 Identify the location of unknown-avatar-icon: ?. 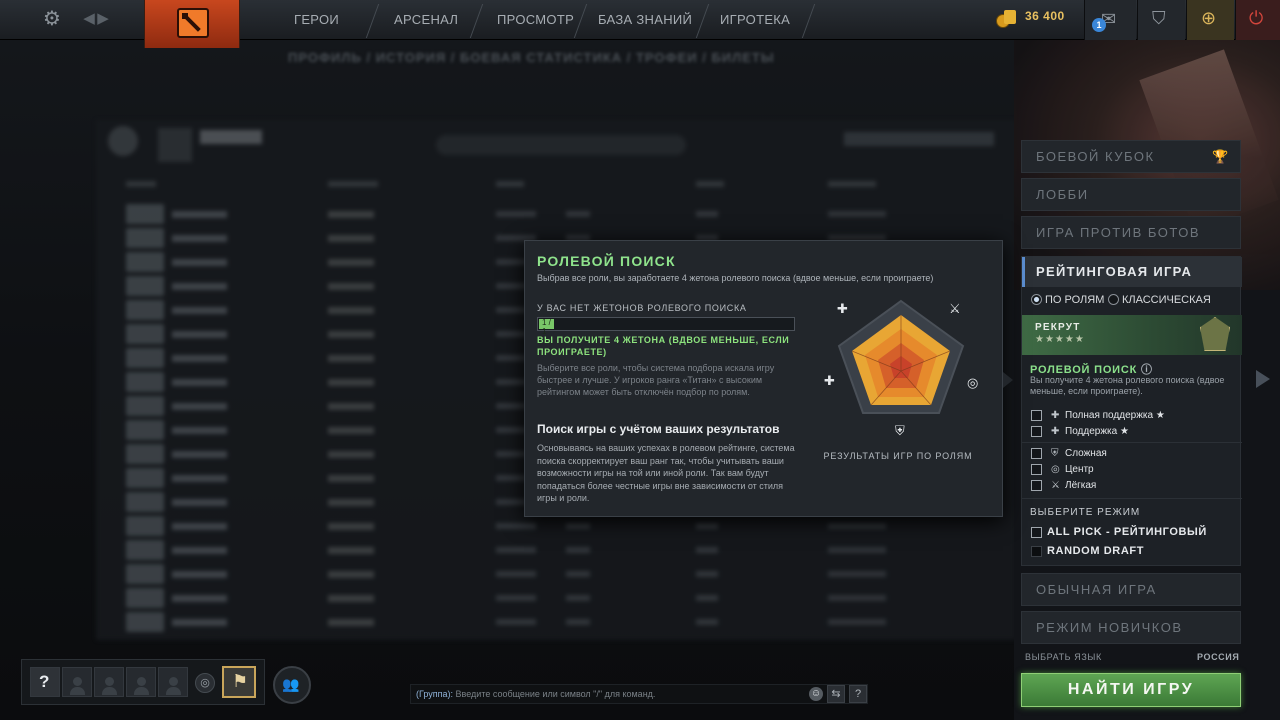
(44, 681).